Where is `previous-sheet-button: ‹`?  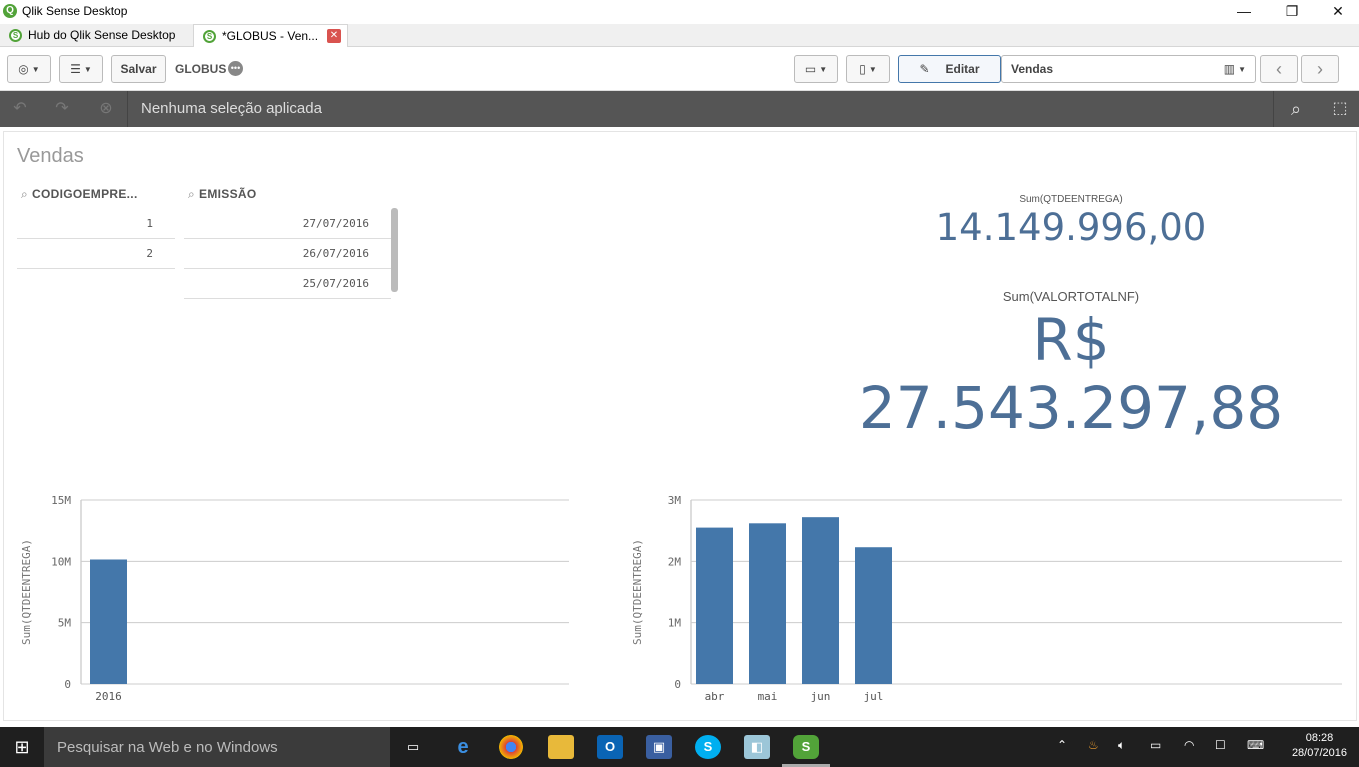
previous-sheet-button: ‹ is located at coordinates (1279, 69).